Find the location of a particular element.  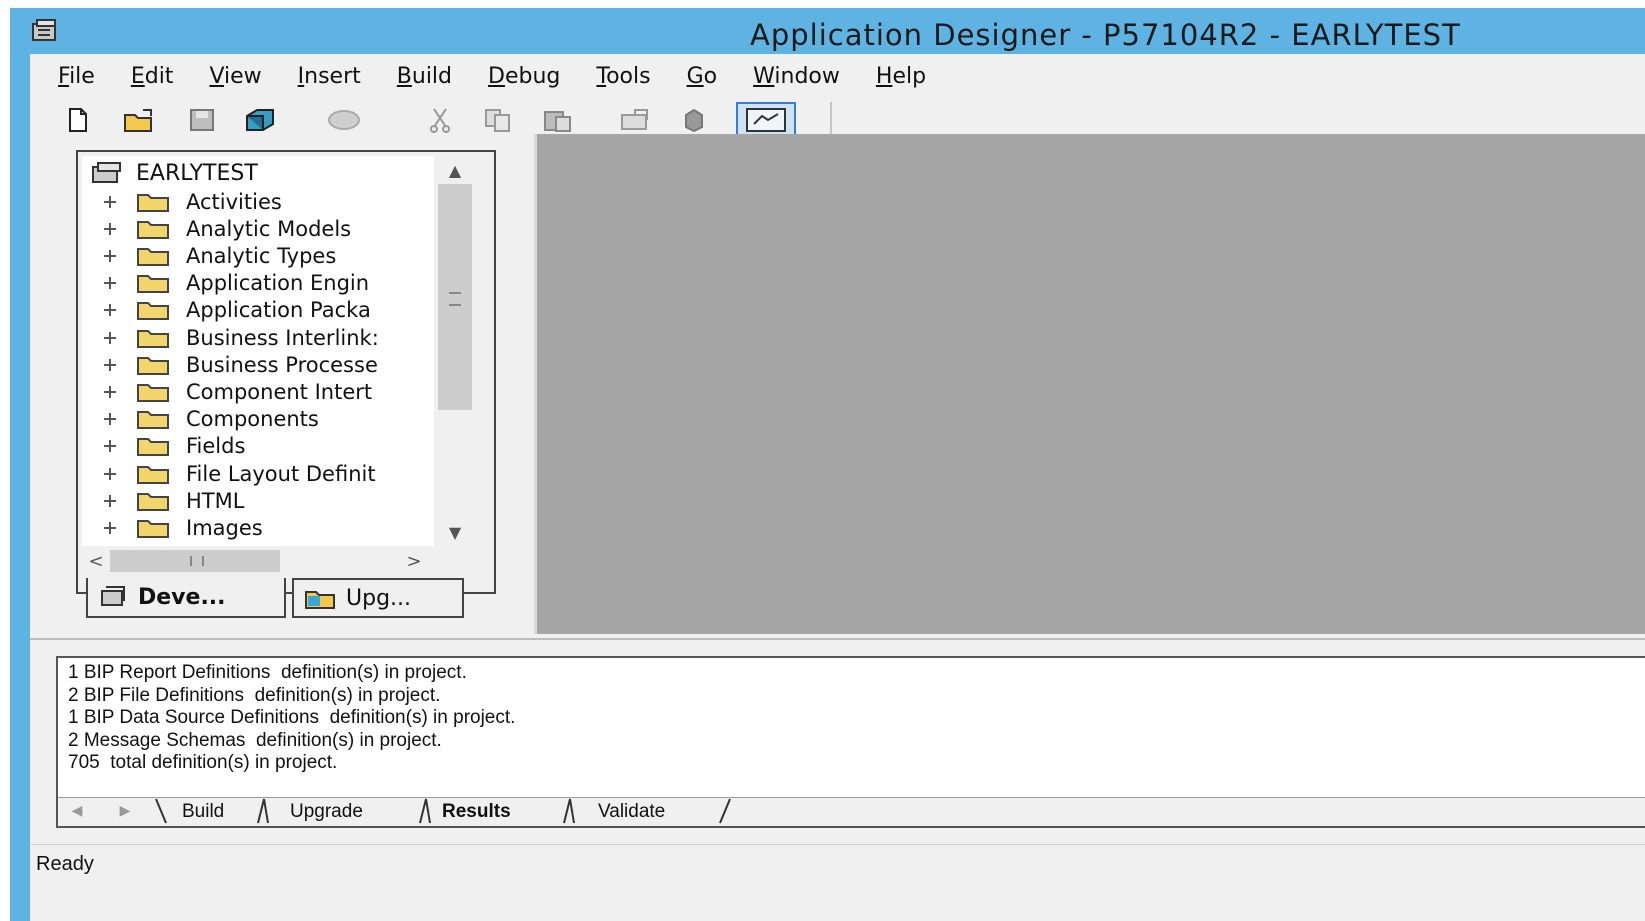

project-icon is located at coordinates (106, 172).